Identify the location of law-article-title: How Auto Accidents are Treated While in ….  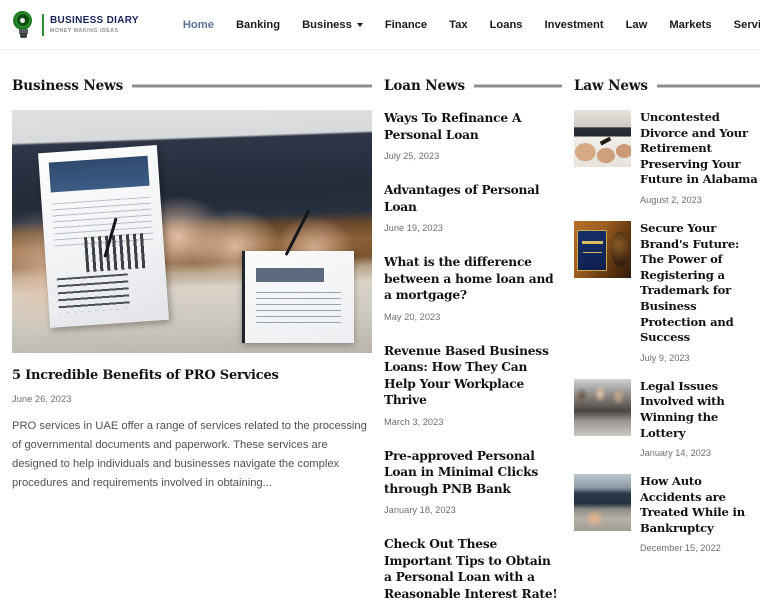
(700, 505).